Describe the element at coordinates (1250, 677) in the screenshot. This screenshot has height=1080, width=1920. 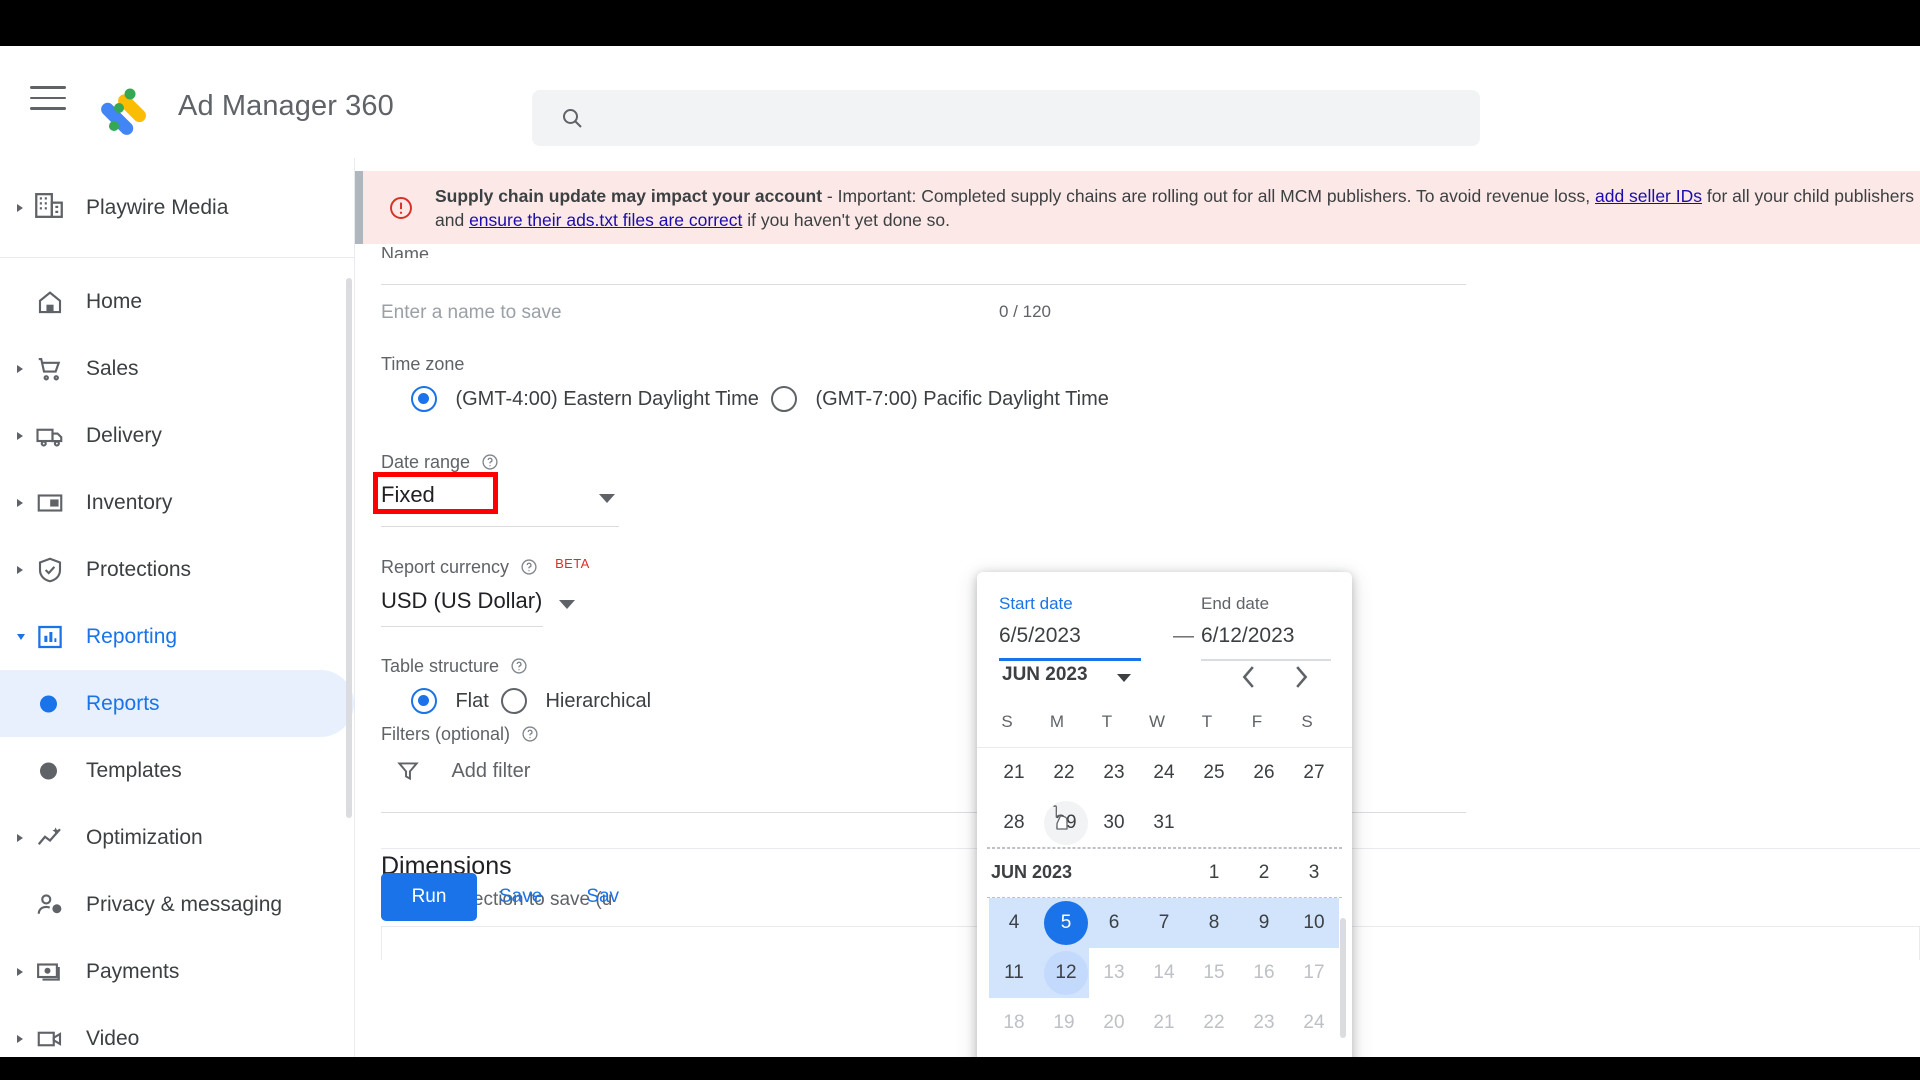
I see `prev-month-button` at that location.